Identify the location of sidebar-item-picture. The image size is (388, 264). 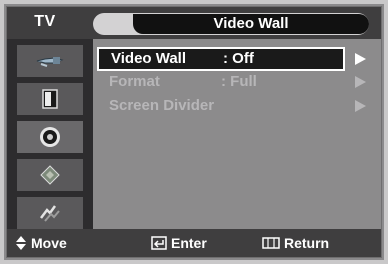
(50, 99).